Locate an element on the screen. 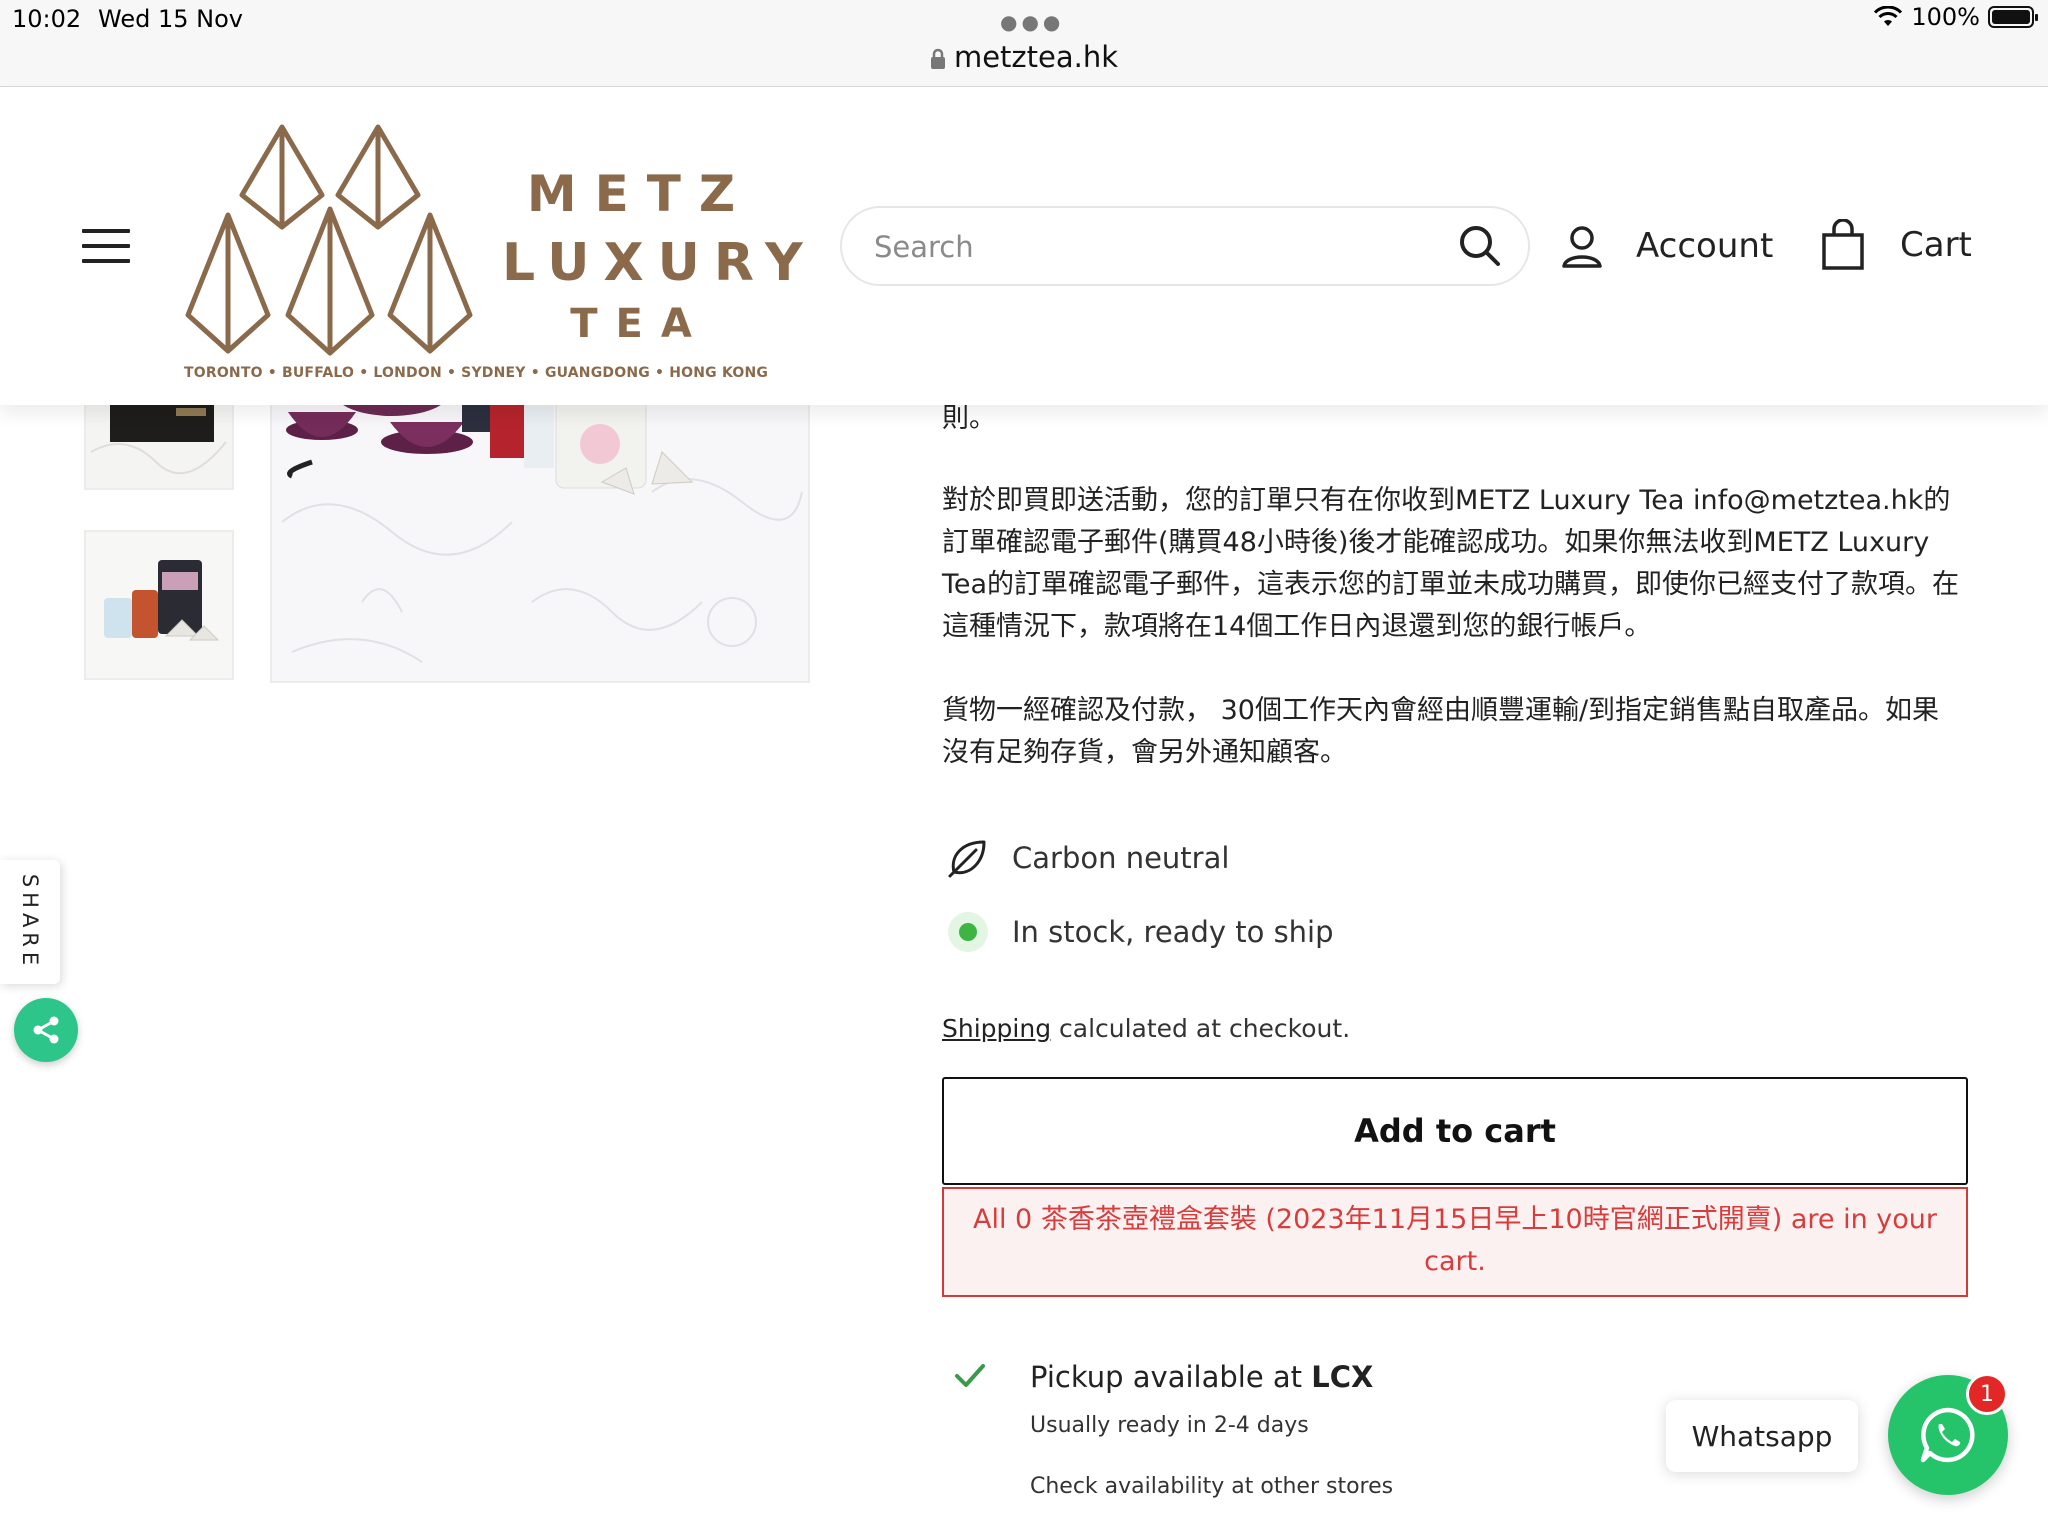 Image resolution: width=2048 pixels, height=1536 pixels. status-date: Wed 15 Nov is located at coordinates (170, 19).